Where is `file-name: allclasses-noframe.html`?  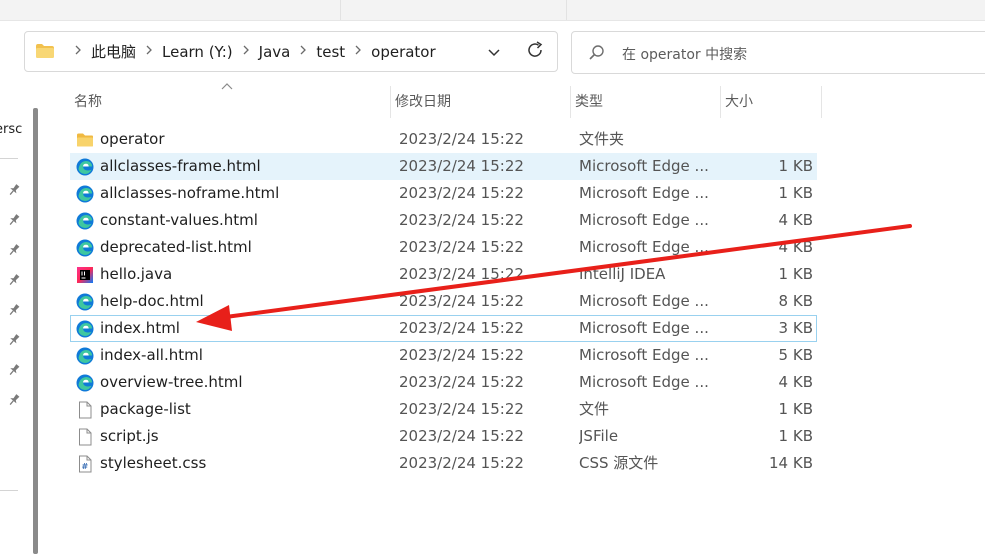
file-name: allclasses-noframe.html is located at coordinates (245, 193).